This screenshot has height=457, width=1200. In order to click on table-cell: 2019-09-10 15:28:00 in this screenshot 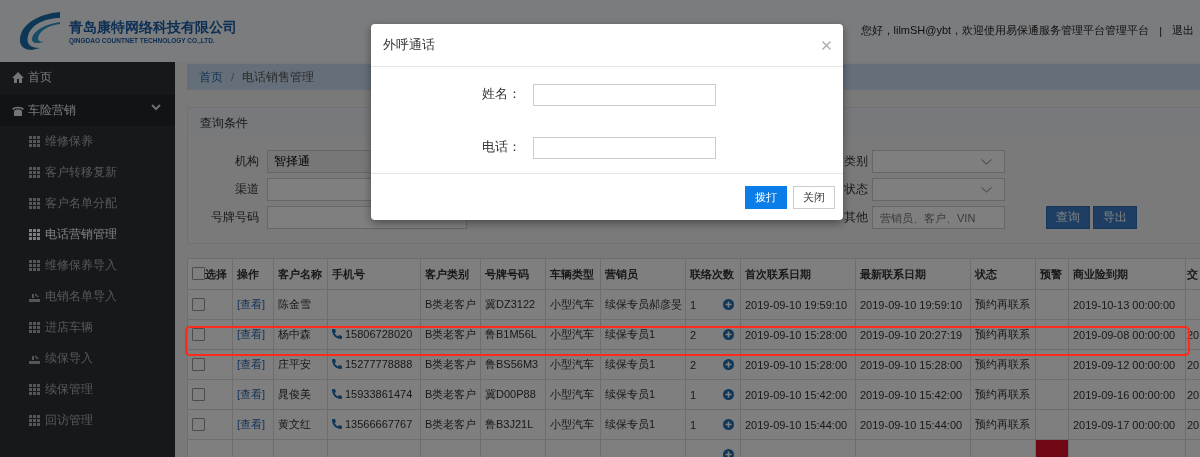, I will do `click(798, 334)`.